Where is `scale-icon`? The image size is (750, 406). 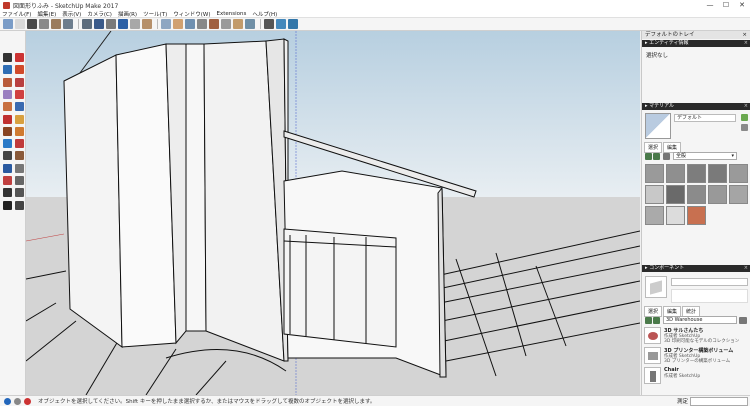
scale-icon is located at coordinates (19, 131).